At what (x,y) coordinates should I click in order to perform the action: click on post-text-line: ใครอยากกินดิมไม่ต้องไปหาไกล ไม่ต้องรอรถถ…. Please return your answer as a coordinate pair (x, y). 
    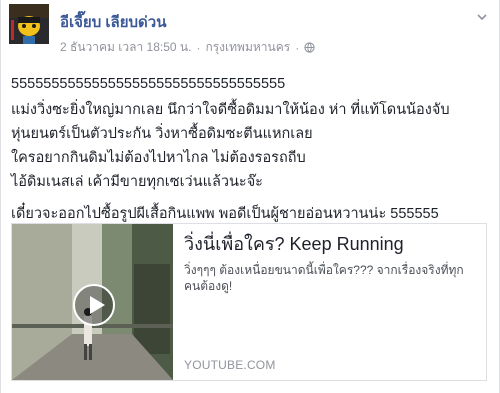
    Looking at the image, I should click on (158, 158).